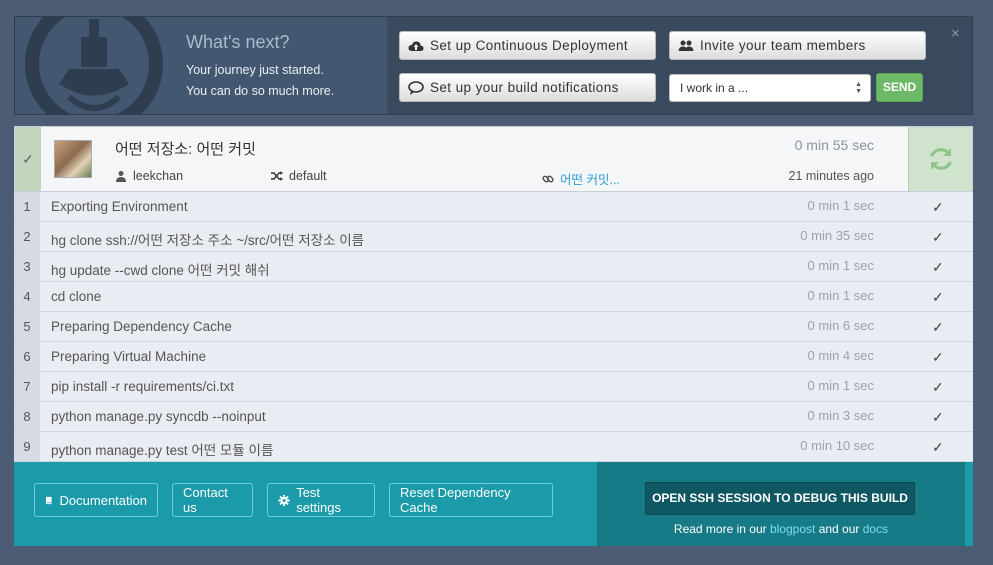 The width and height of the screenshot is (993, 565). I want to click on documentation-label: Documentation, so click(103, 500).